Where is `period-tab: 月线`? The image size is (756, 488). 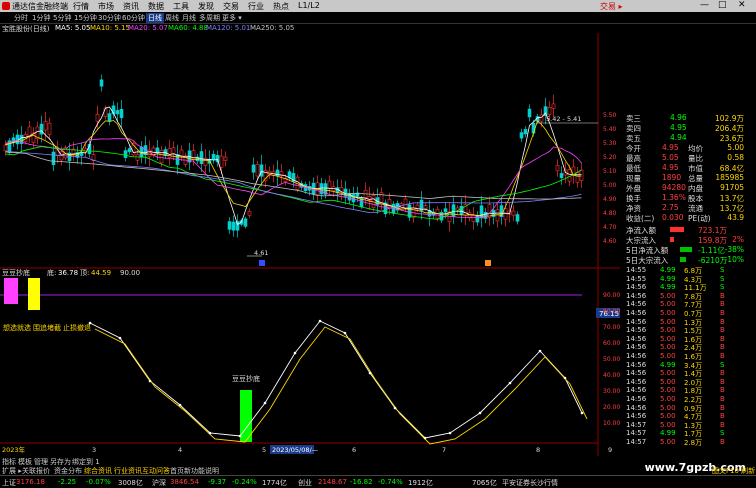 period-tab: 月线 is located at coordinates (189, 18).